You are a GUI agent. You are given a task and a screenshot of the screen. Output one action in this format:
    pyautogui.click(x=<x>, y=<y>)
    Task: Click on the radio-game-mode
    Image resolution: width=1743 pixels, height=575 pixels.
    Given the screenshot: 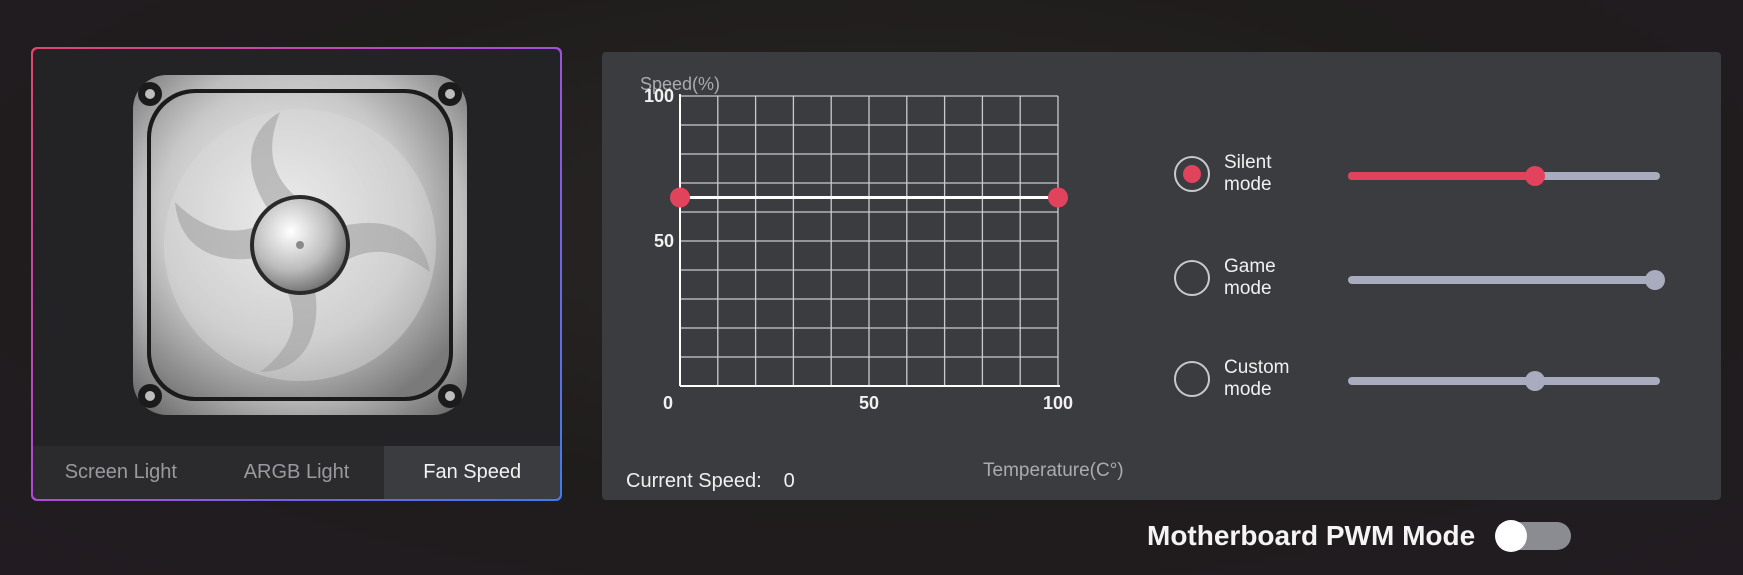 What is the action you would take?
    pyautogui.click(x=1192, y=278)
    